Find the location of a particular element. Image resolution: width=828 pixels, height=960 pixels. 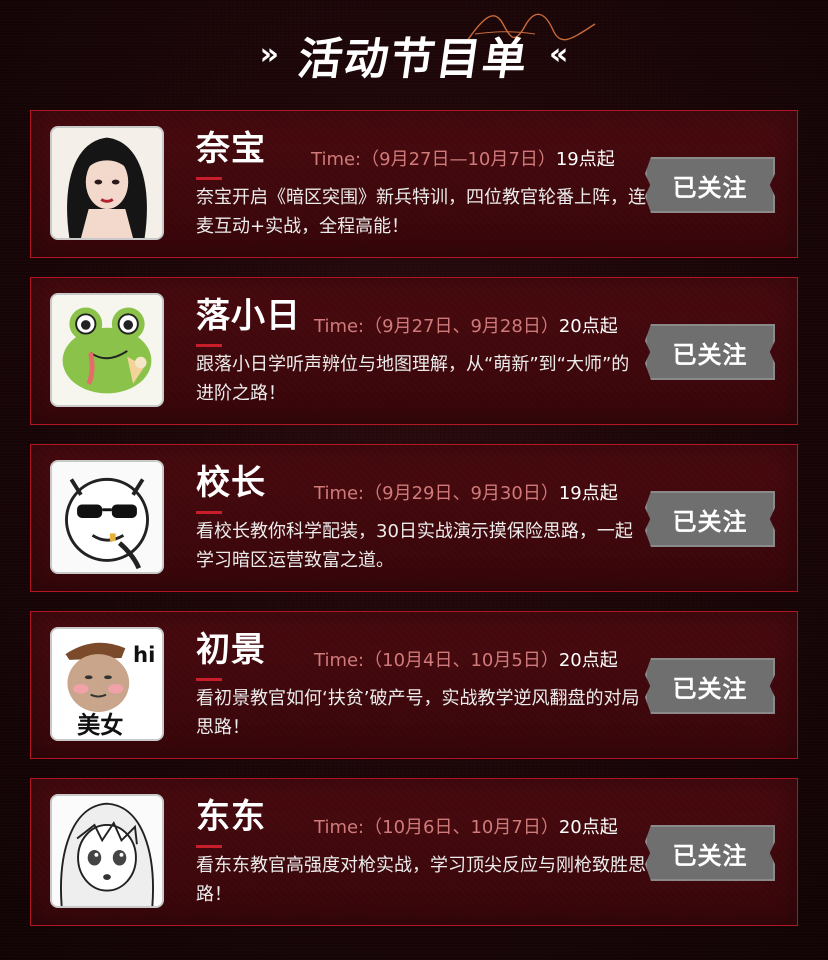

sunglasses-meme-face-icon is located at coordinates (107, 517).